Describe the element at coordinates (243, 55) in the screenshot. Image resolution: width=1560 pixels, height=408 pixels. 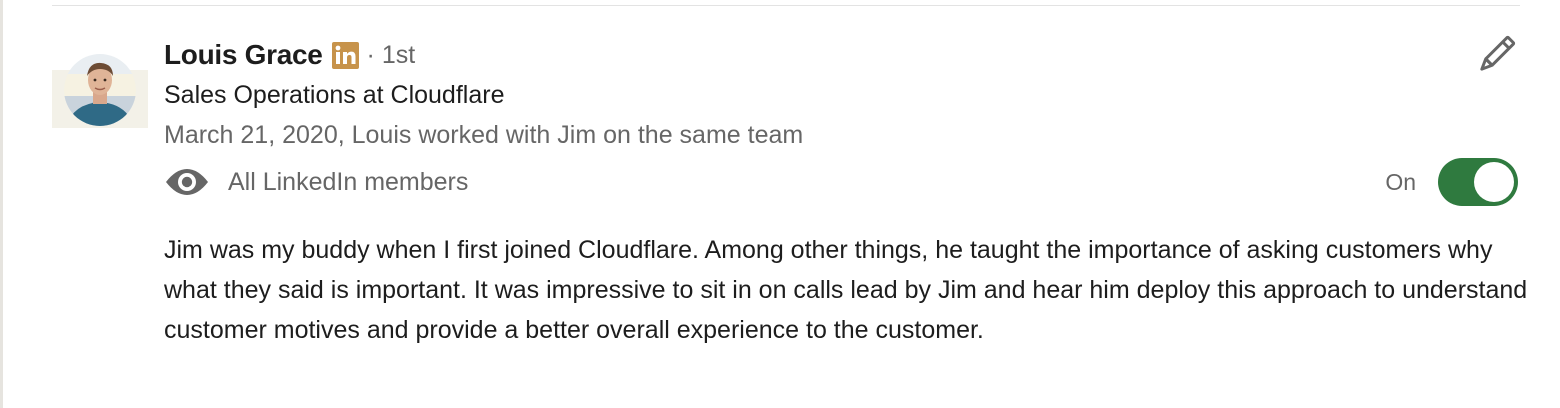
I see `recommender-name: Louis Grace` at that location.